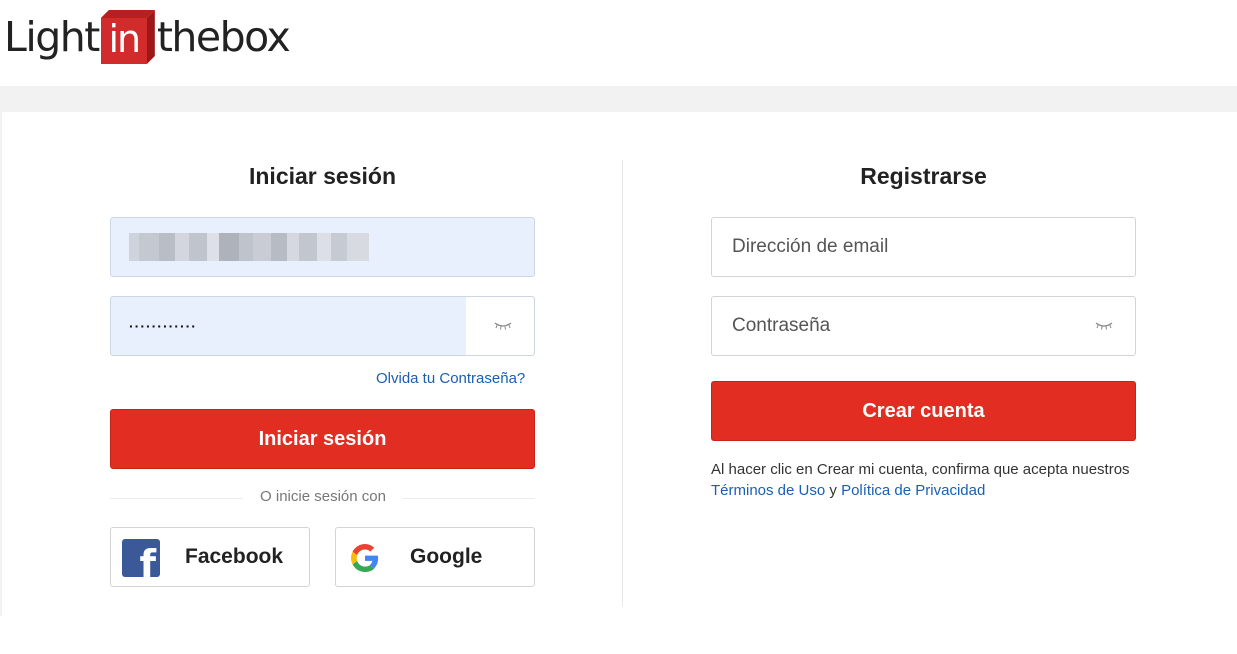 This screenshot has width=1237, height=654. I want to click on email-placeholder: Dirección de email, so click(810, 246).